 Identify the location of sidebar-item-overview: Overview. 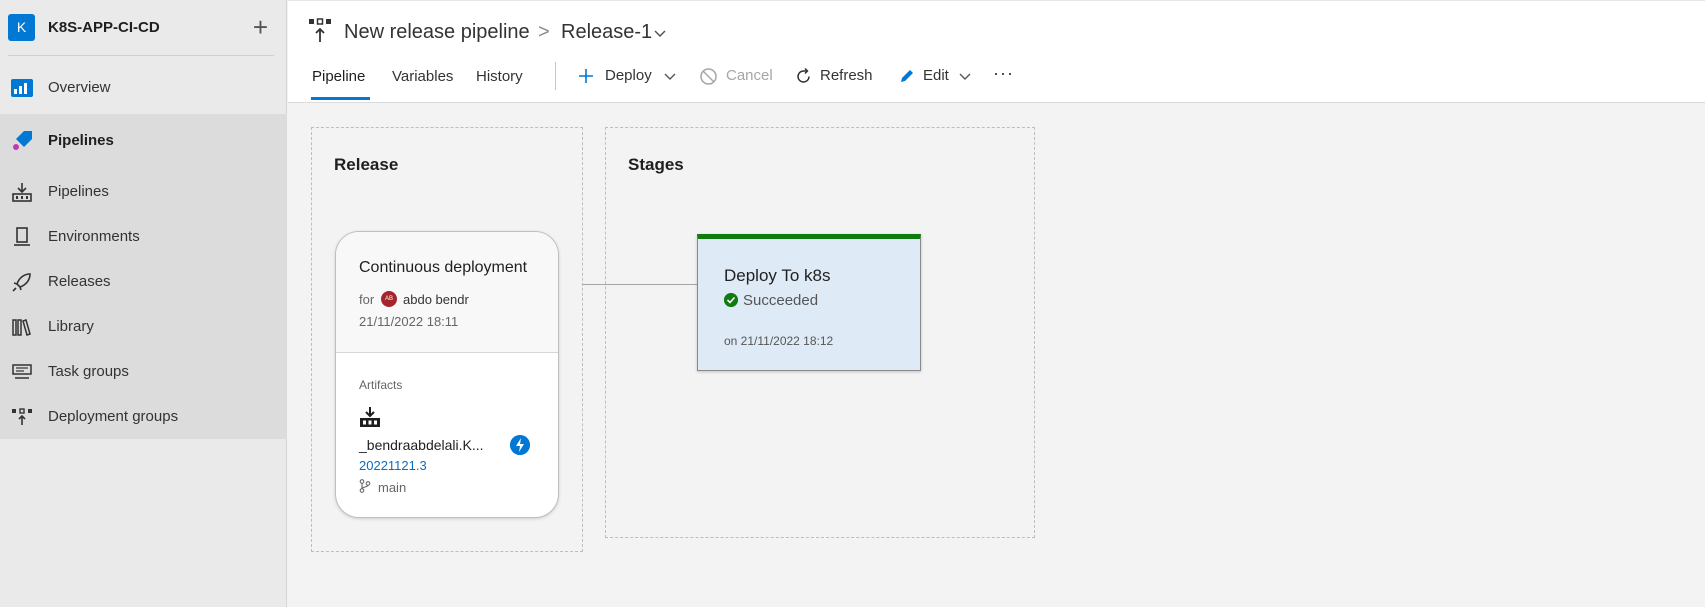
(143, 88).